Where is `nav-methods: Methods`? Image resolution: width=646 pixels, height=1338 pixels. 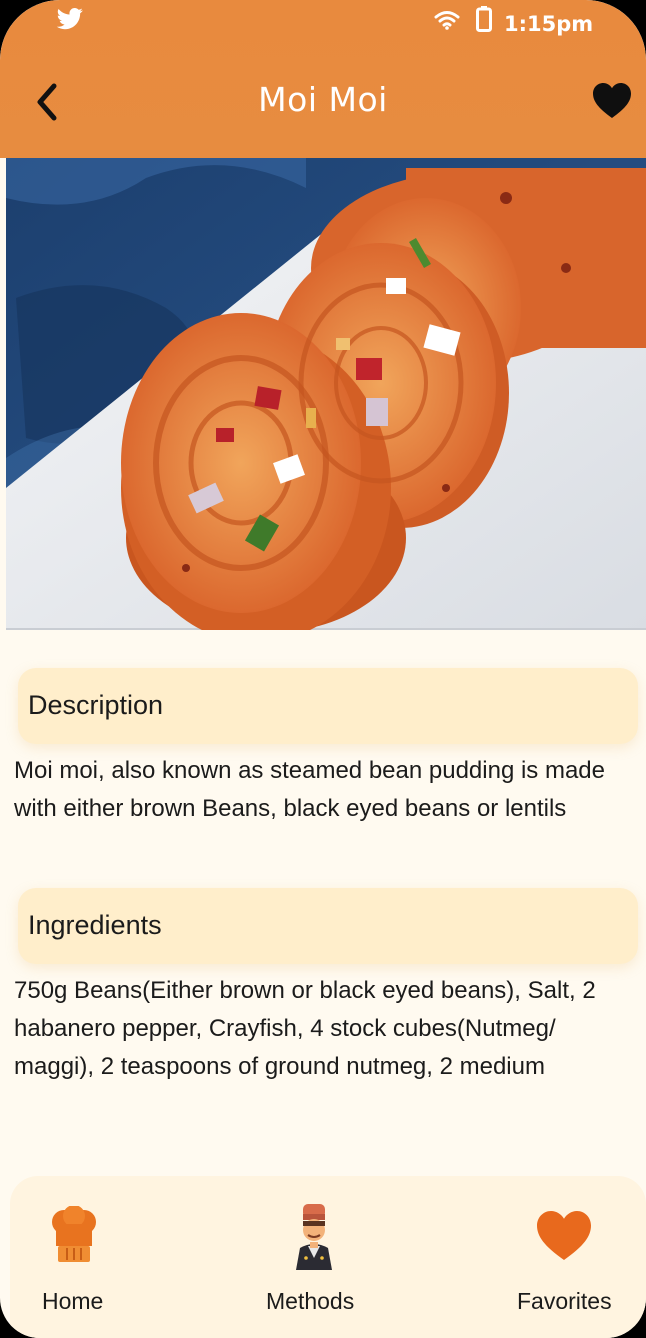 nav-methods: Methods is located at coordinates (315, 1256).